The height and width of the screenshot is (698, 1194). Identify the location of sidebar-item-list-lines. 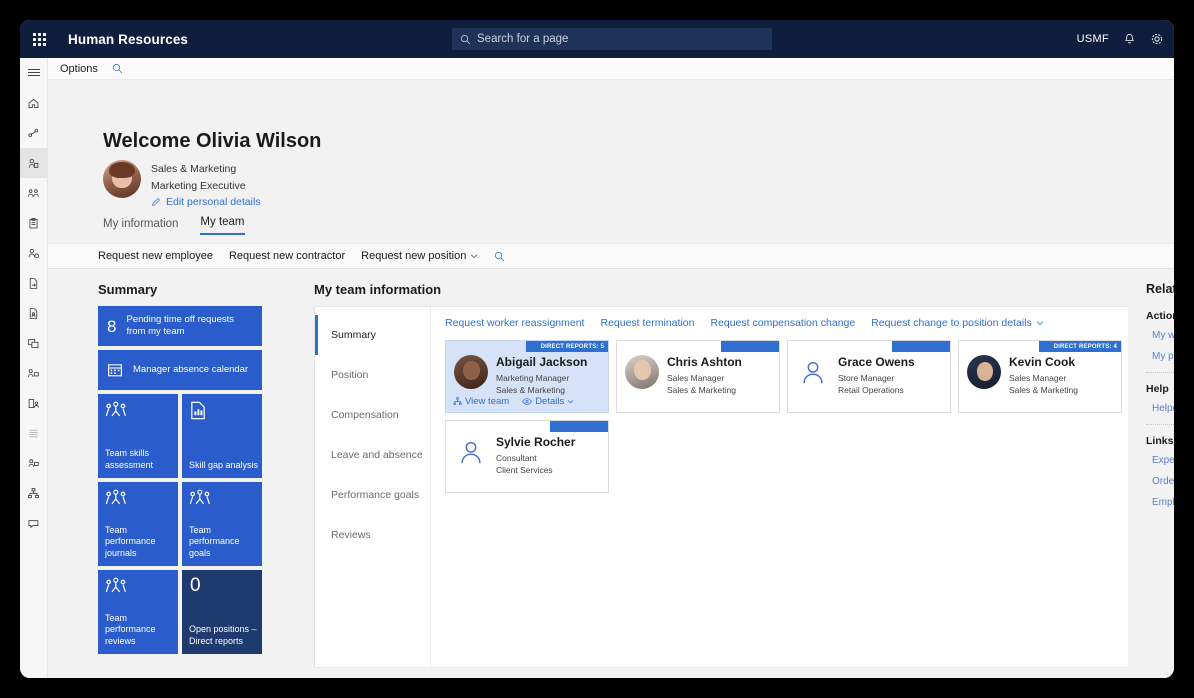
(33, 433).